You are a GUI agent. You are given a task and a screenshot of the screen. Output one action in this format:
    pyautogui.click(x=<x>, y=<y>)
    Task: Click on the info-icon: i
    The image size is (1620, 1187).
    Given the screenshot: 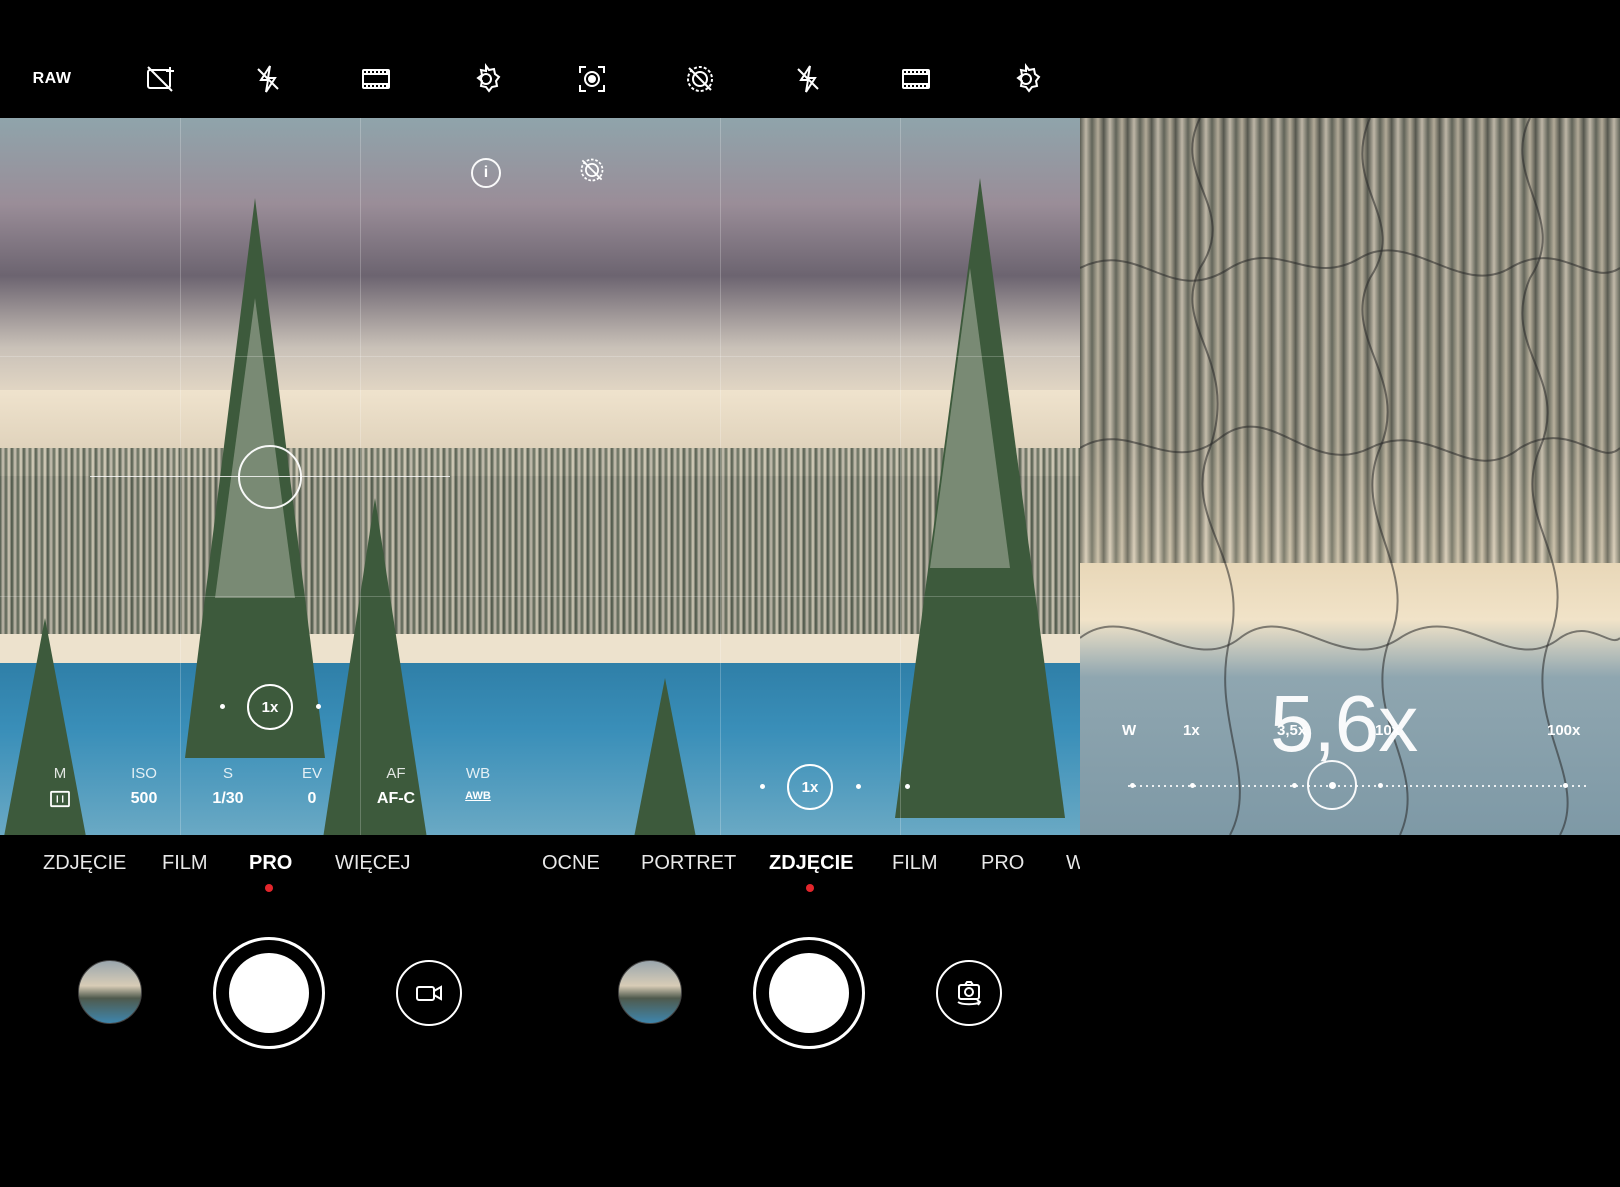 What is the action you would take?
    pyautogui.click(x=486, y=173)
    